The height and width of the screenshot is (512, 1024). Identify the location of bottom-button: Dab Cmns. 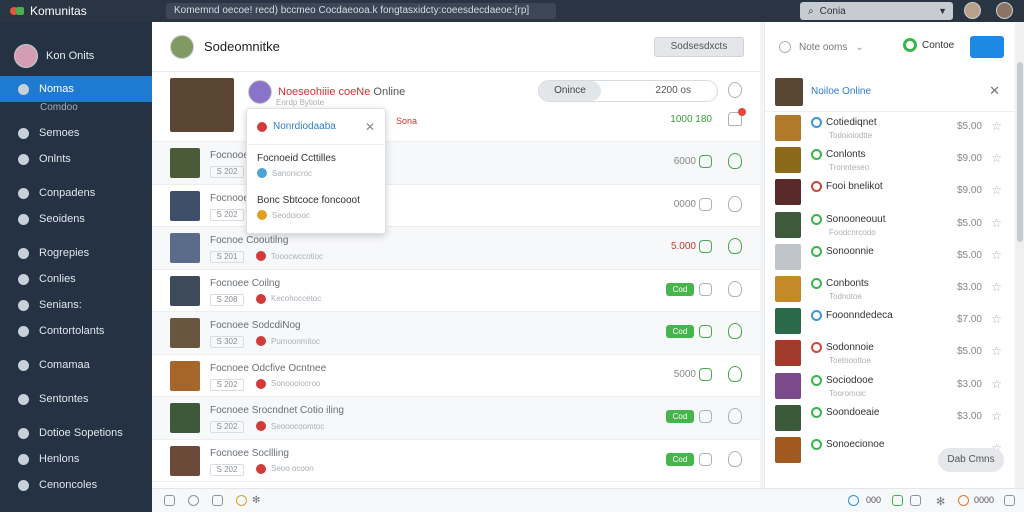
(971, 460).